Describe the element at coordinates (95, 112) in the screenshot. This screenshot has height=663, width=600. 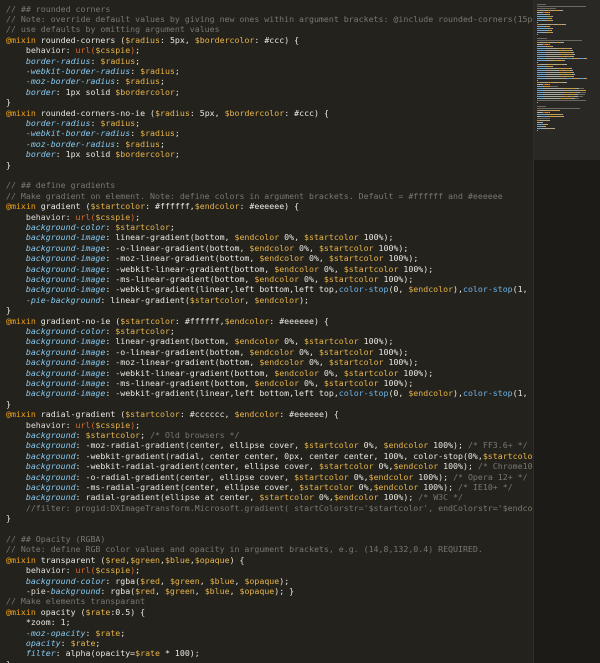
I see `code-token: rounded-corners-no-ie (` at that location.